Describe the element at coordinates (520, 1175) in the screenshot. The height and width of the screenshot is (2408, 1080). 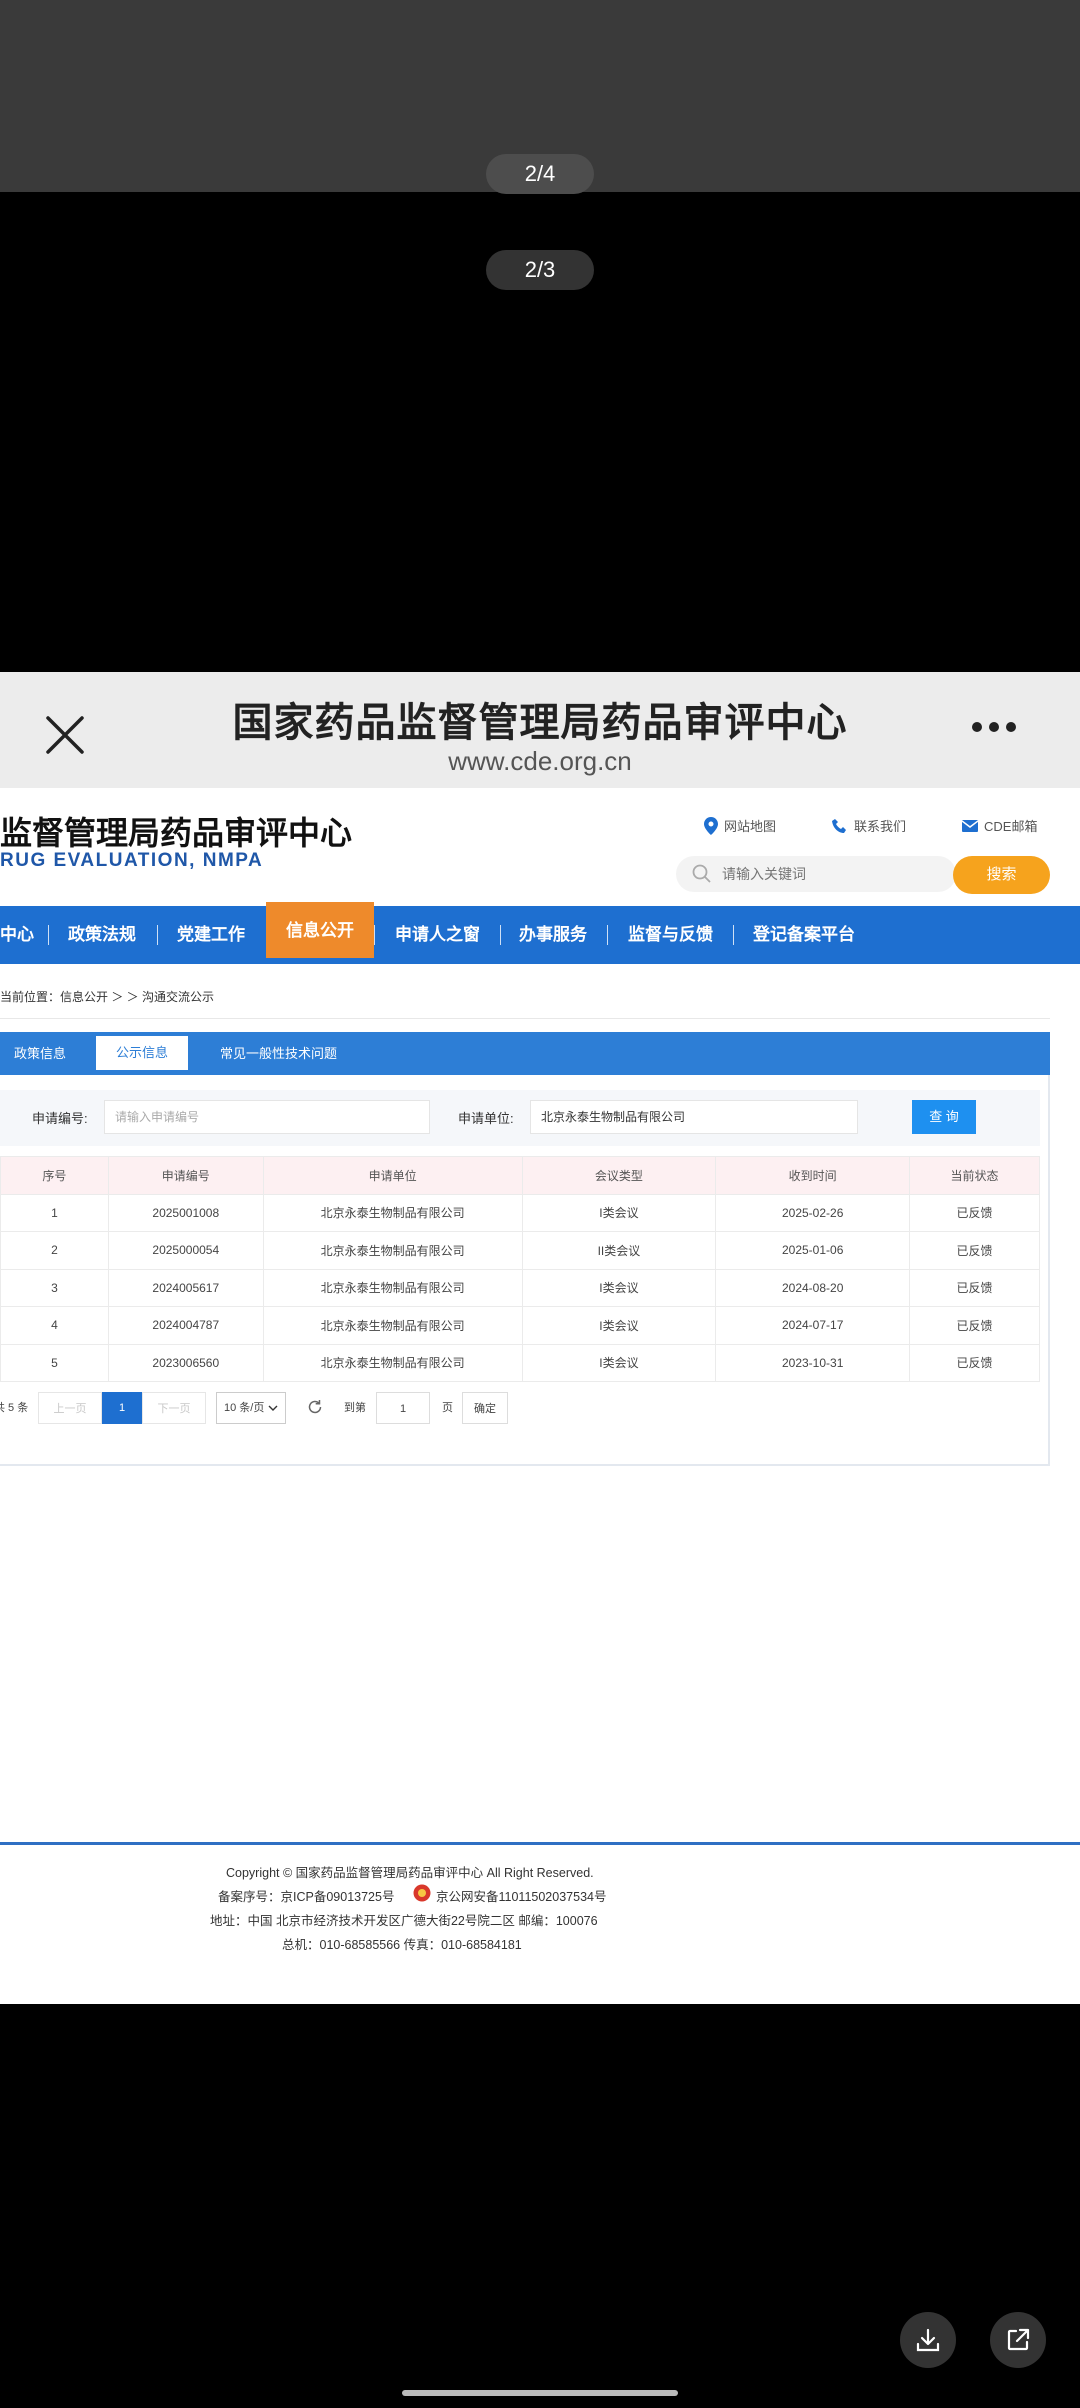
I see `table-header-row: 序号 申请编号 申请单位 会议类型 收到时间 当前状态` at that location.